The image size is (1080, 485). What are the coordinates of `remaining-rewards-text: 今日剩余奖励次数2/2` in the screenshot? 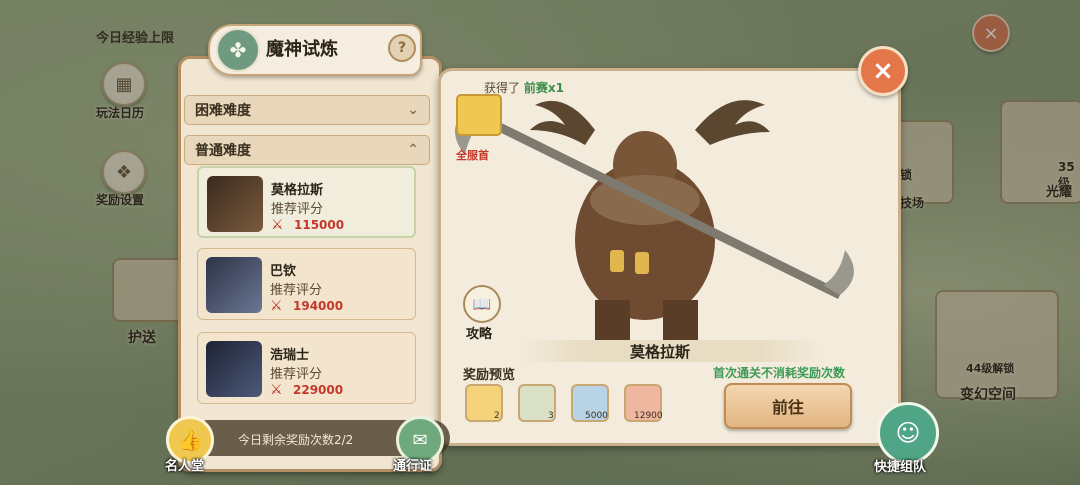 It's located at (296, 440).